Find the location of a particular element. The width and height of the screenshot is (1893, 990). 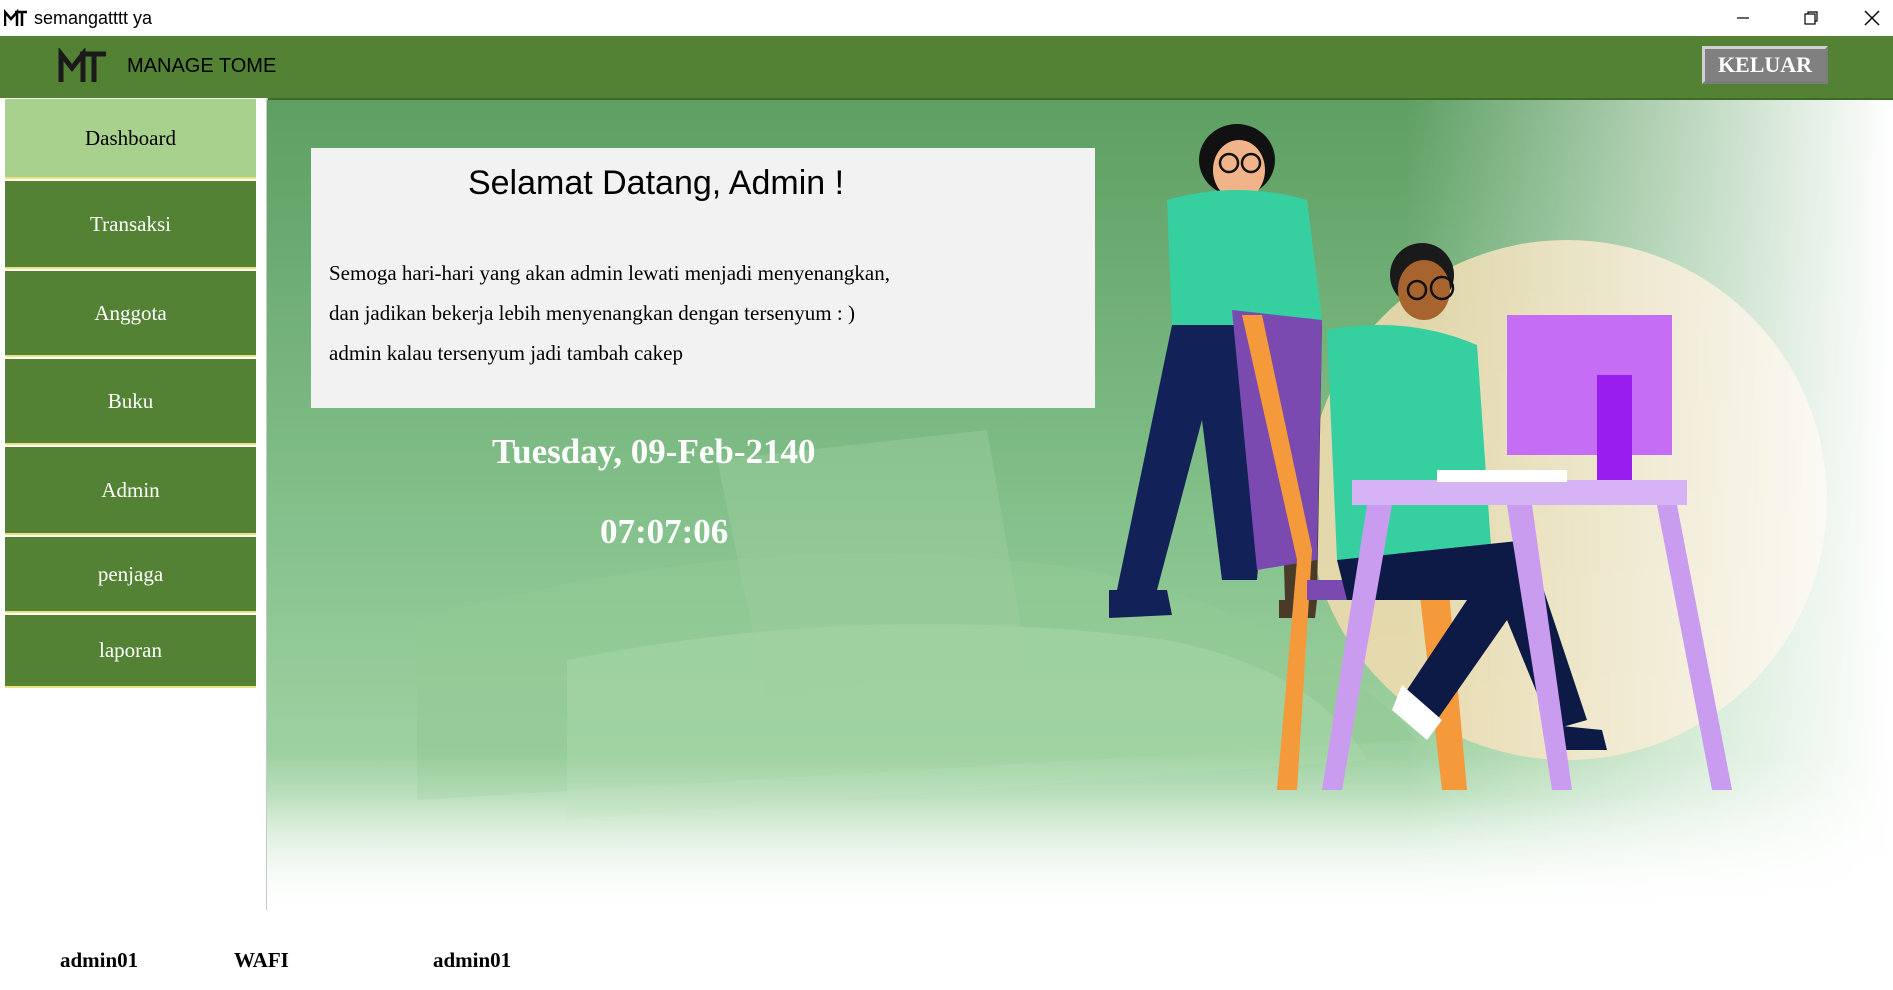

close-button is located at coordinates (1871, 18).